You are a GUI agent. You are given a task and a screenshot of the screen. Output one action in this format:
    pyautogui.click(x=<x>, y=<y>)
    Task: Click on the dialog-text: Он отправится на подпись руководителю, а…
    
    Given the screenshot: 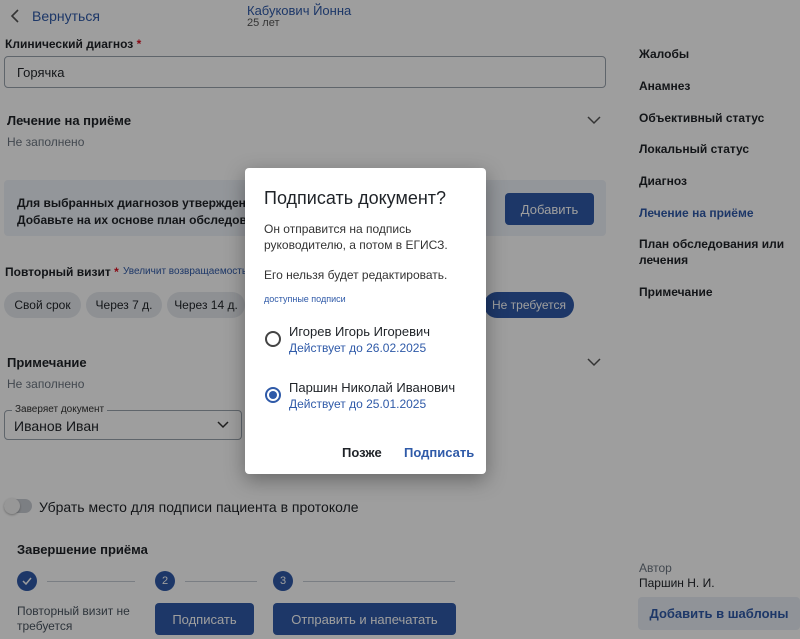 What is the action you would take?
    pyautogui.click(x=356, y=237)
    